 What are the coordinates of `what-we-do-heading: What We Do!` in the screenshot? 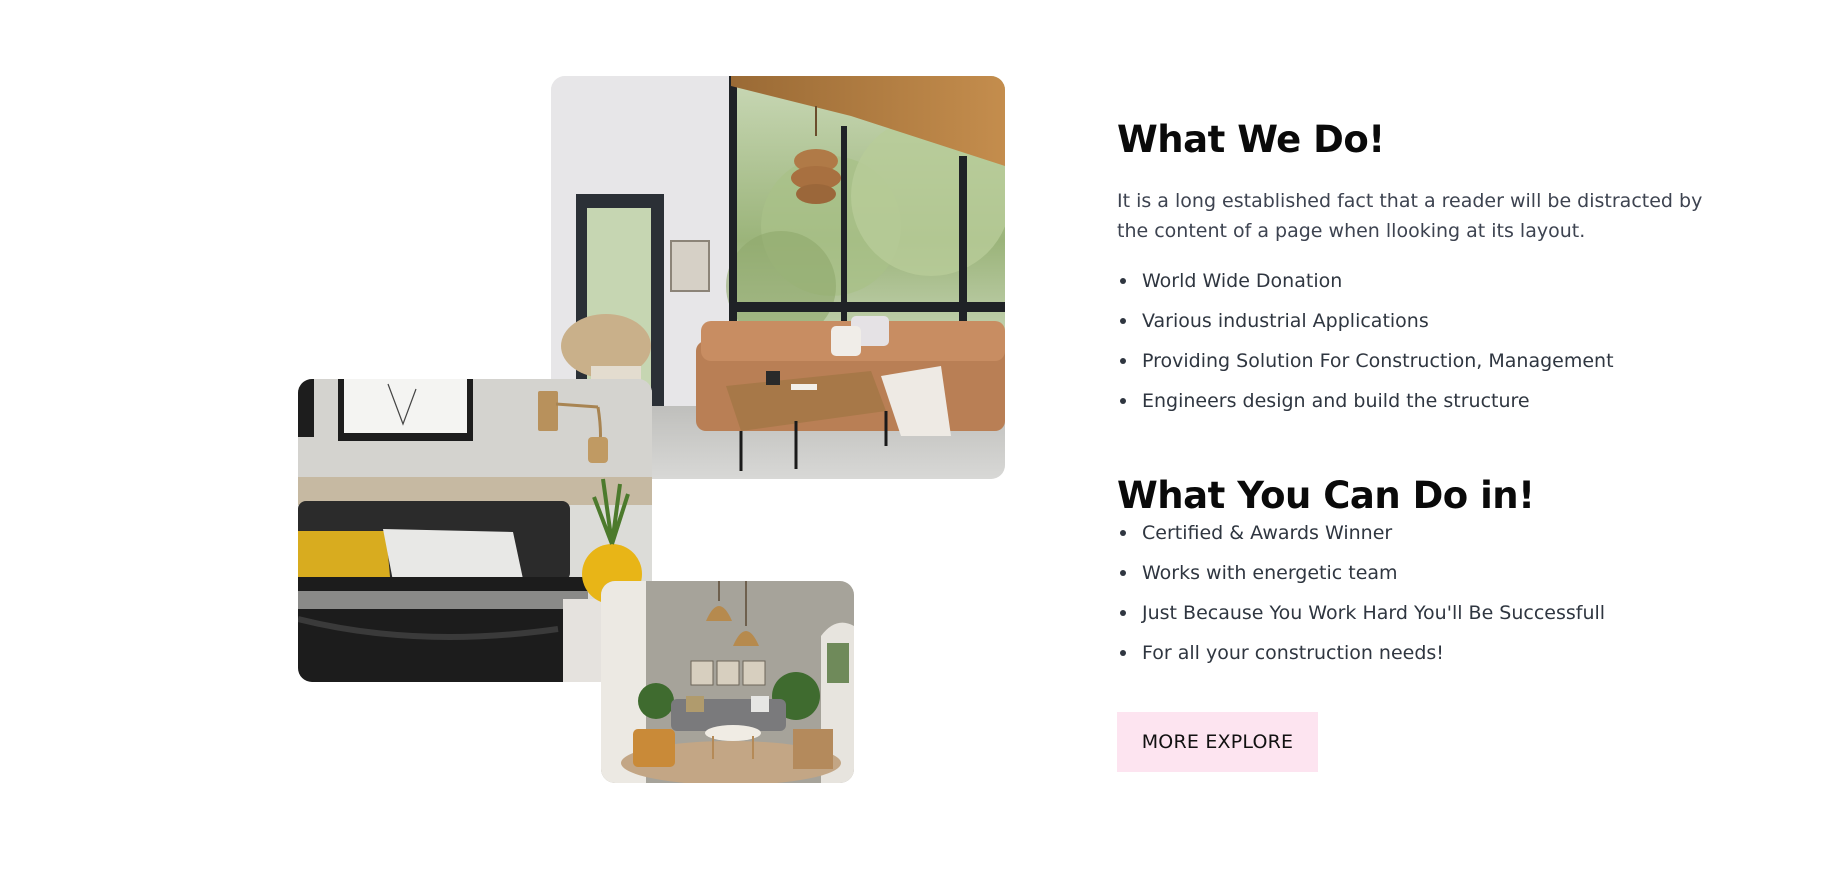 It's located at (1251, 139).